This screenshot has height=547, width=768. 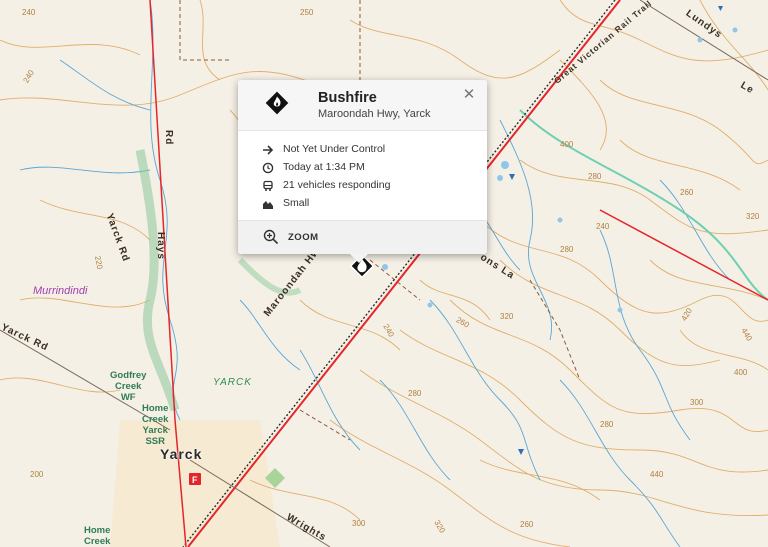 I want to click on detail-size-text: Small, so click(x=296, y=203).